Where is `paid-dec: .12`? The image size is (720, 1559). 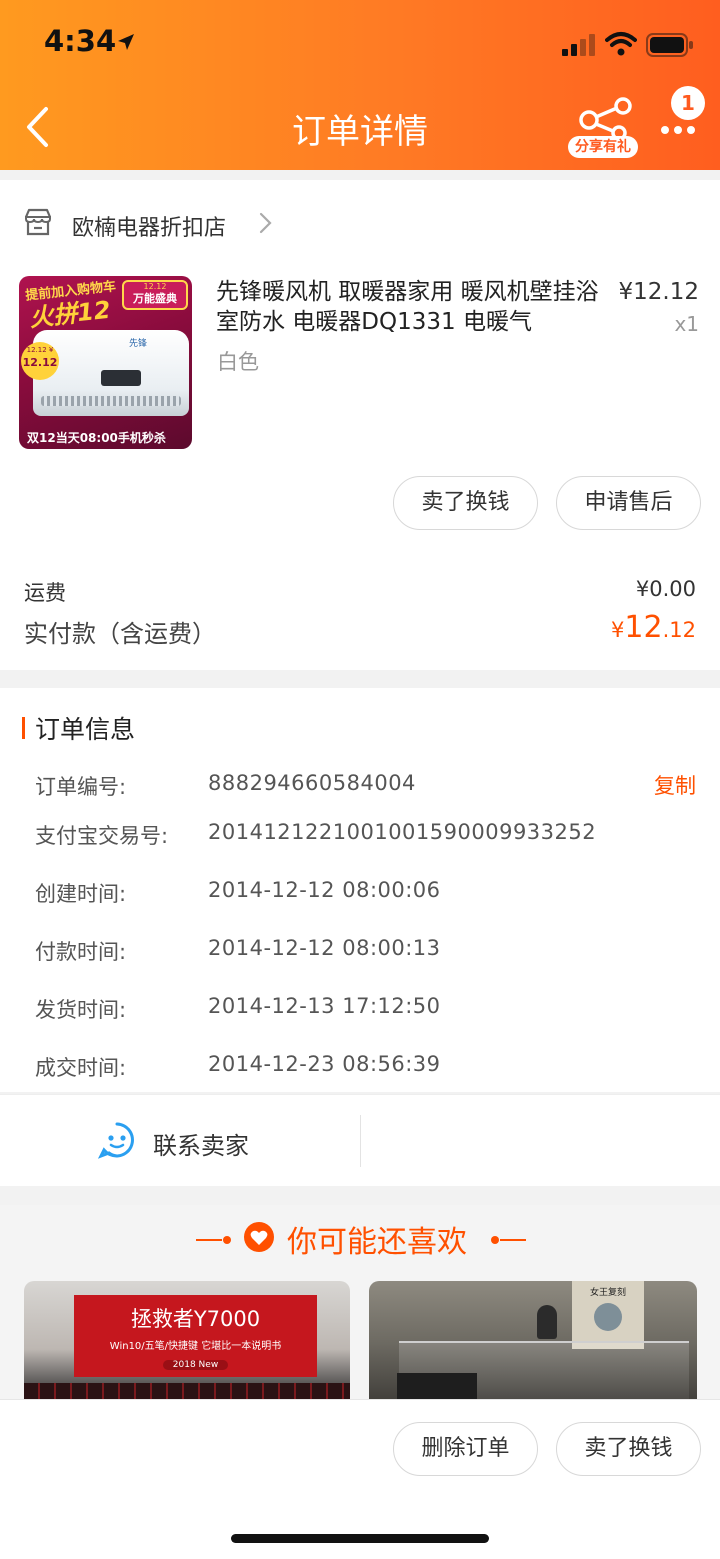
paid-dec: .12 is located at coordinates (679, 630).